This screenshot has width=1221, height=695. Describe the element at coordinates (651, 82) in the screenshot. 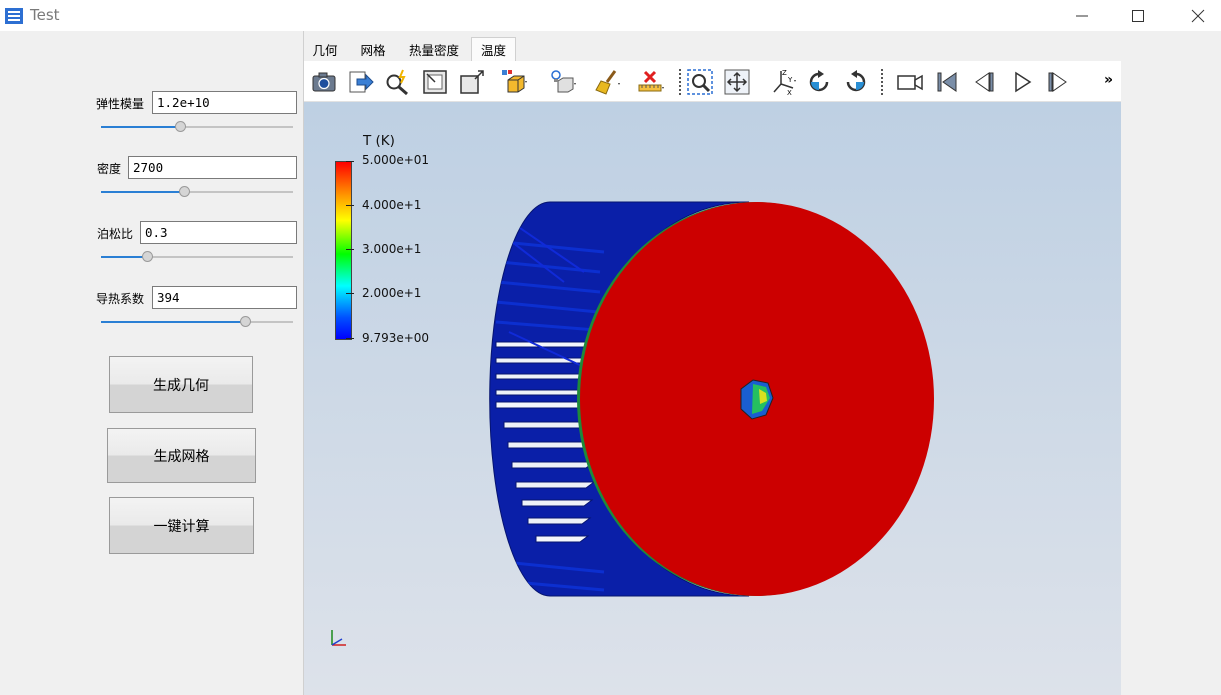

I see `ruler-icon` at that location.